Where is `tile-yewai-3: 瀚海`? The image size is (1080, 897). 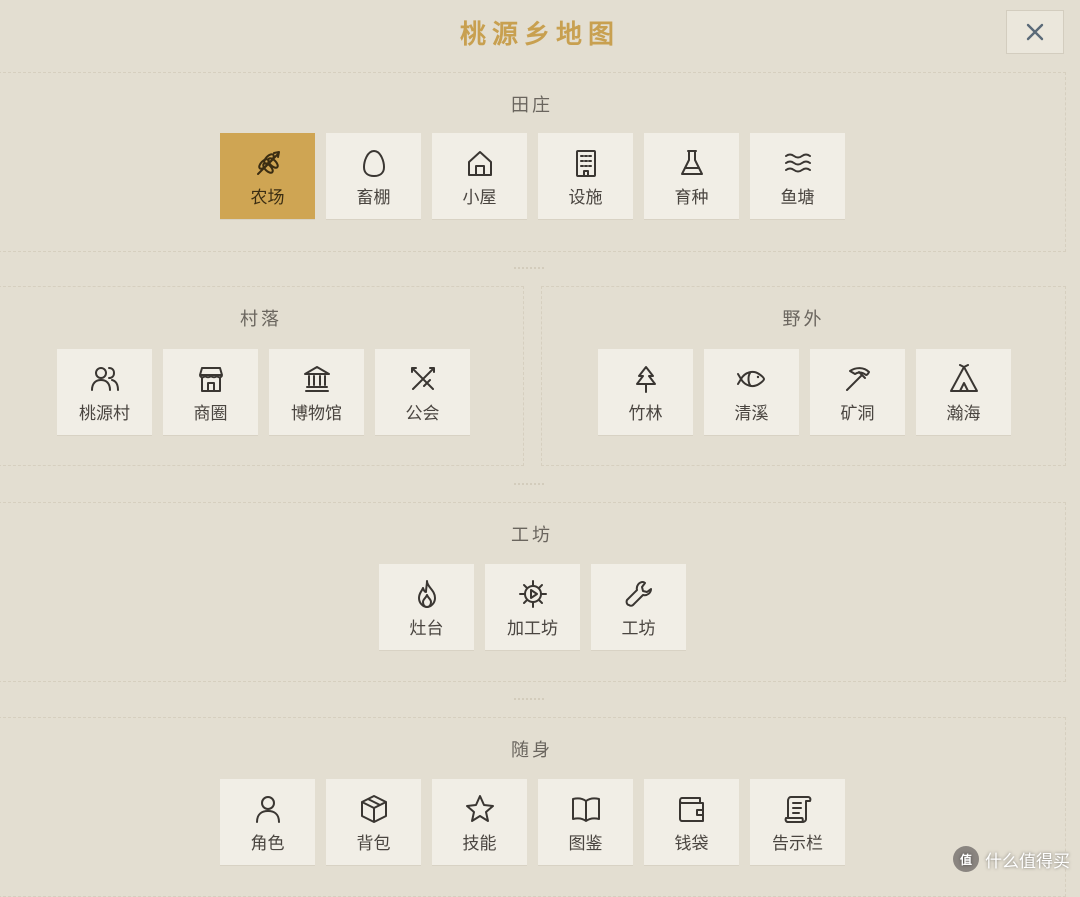
tile-yewai-3: 瀚海 is located at coordinates (963, 392).